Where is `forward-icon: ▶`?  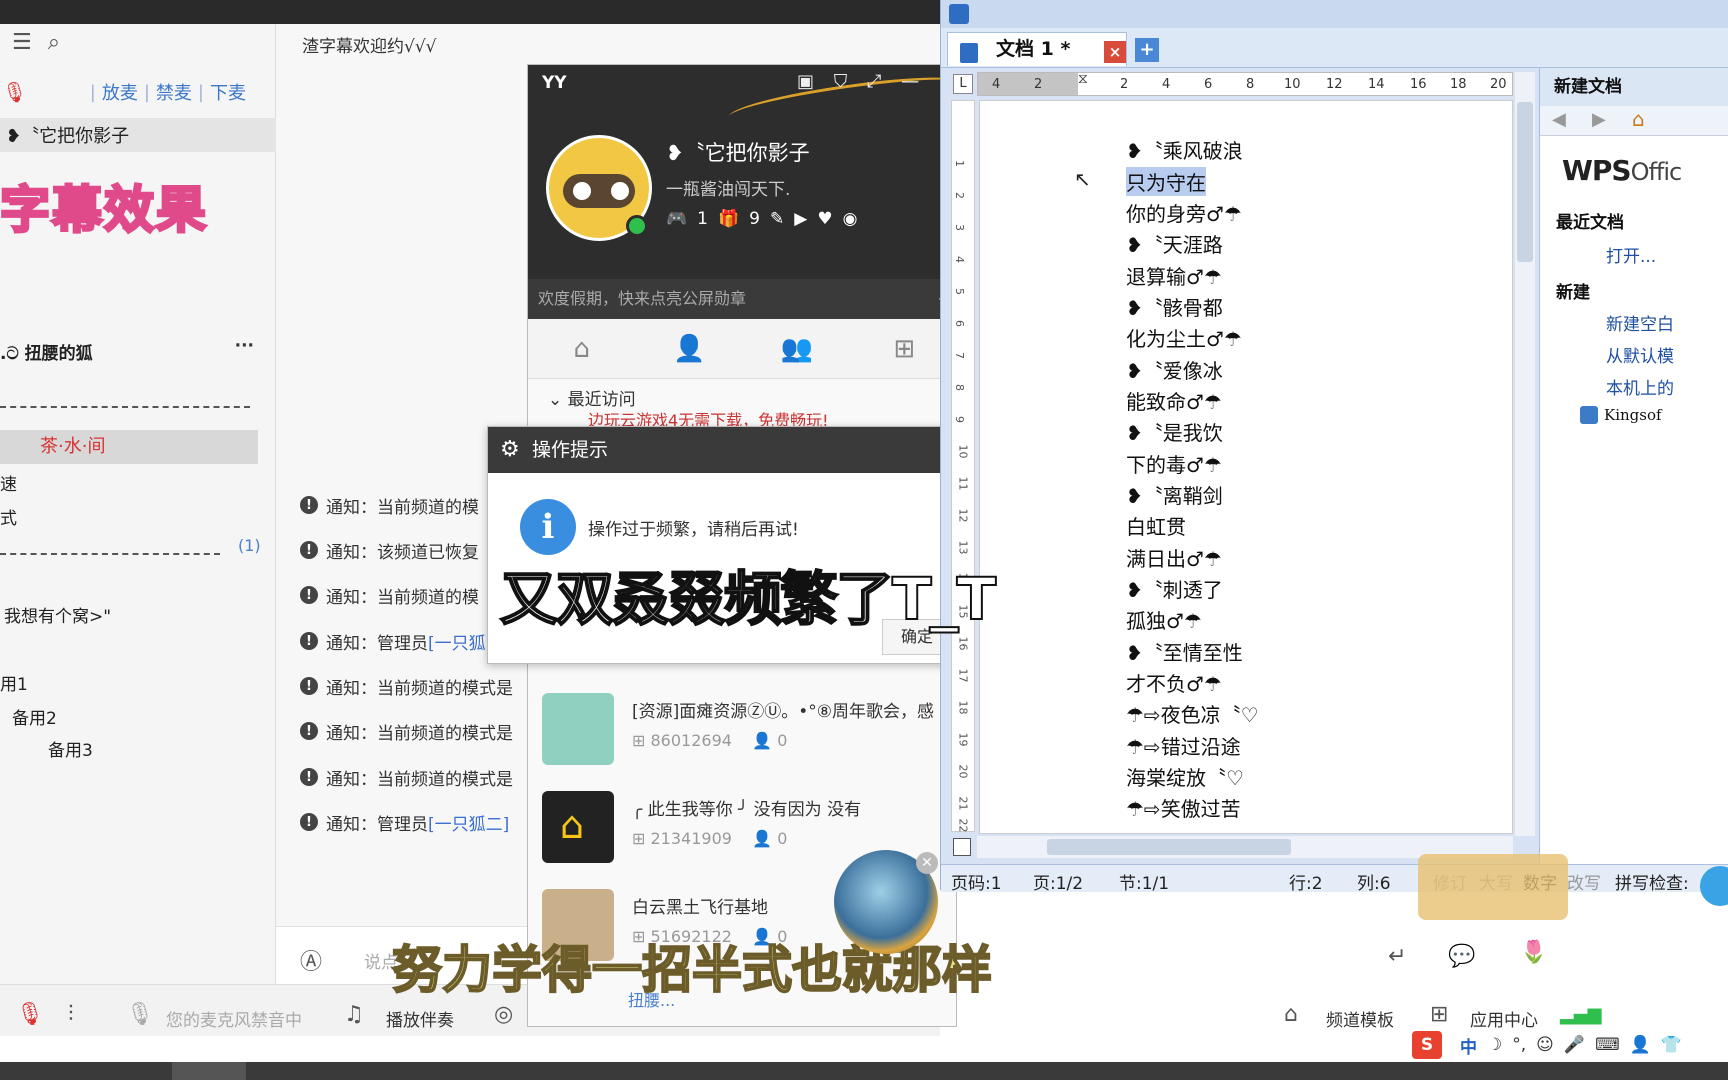 forward-icon: ▶ is located at coordinates (1599, 119).